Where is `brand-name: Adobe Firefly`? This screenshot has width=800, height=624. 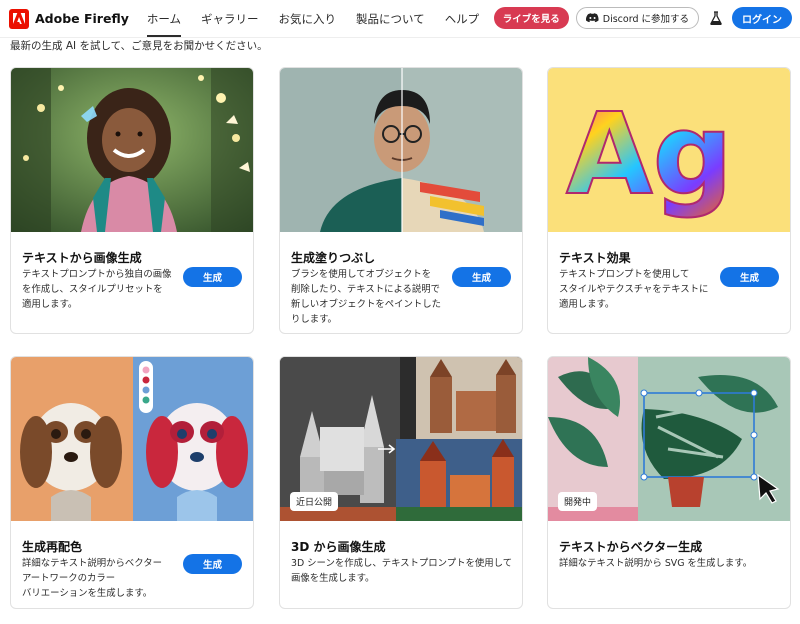 brand-name: Adobe Firefly is located at coordinates (82, 18).